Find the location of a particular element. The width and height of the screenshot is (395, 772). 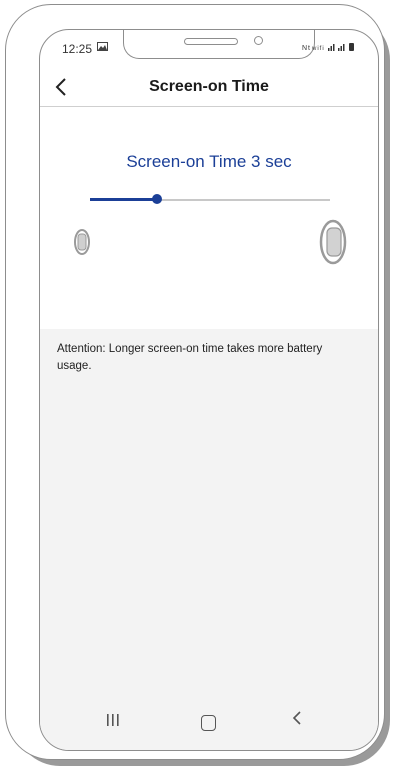

watch-large-icon is located at coordinates (333, 244).